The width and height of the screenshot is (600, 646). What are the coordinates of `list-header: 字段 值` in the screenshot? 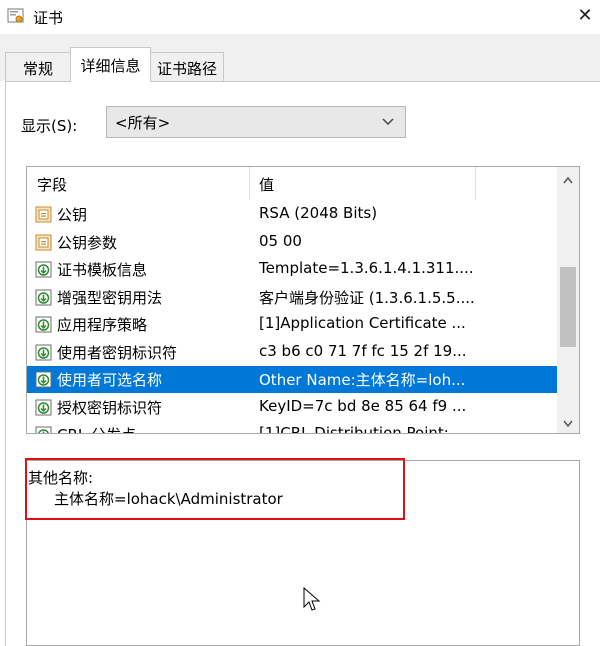 It's located at (292, 183).